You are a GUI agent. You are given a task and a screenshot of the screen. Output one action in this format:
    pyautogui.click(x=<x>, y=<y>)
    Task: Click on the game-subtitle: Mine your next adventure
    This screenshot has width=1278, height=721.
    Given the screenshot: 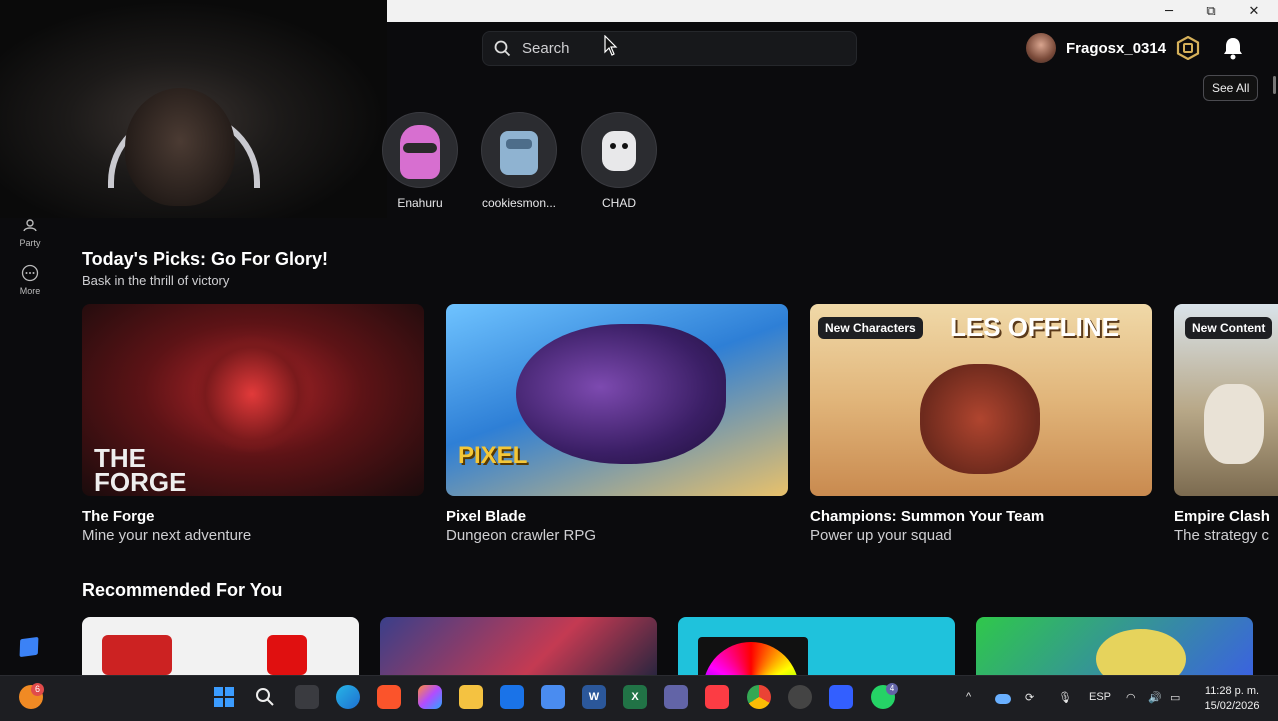 What is the action you would take?
    pyautogui.click(x=167, y=535)
    